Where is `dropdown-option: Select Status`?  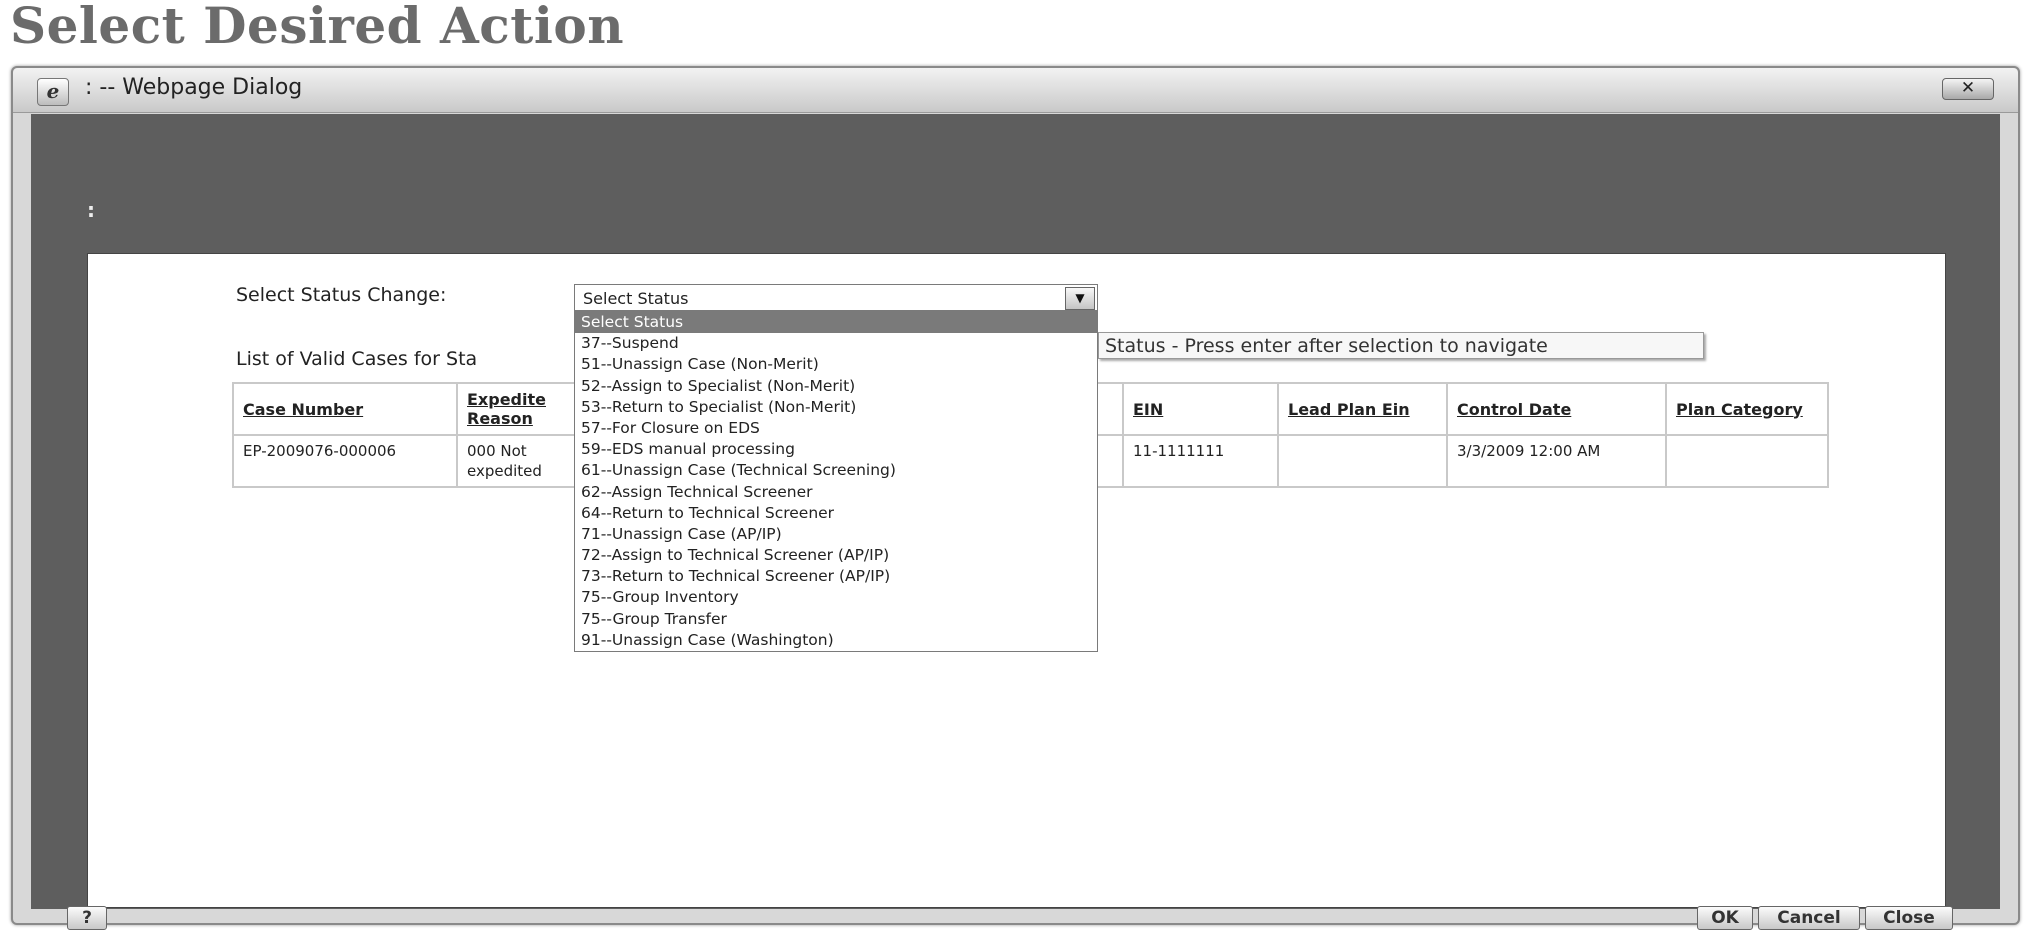
dropdown-option: Select Status is located at coordinates (836, 323).